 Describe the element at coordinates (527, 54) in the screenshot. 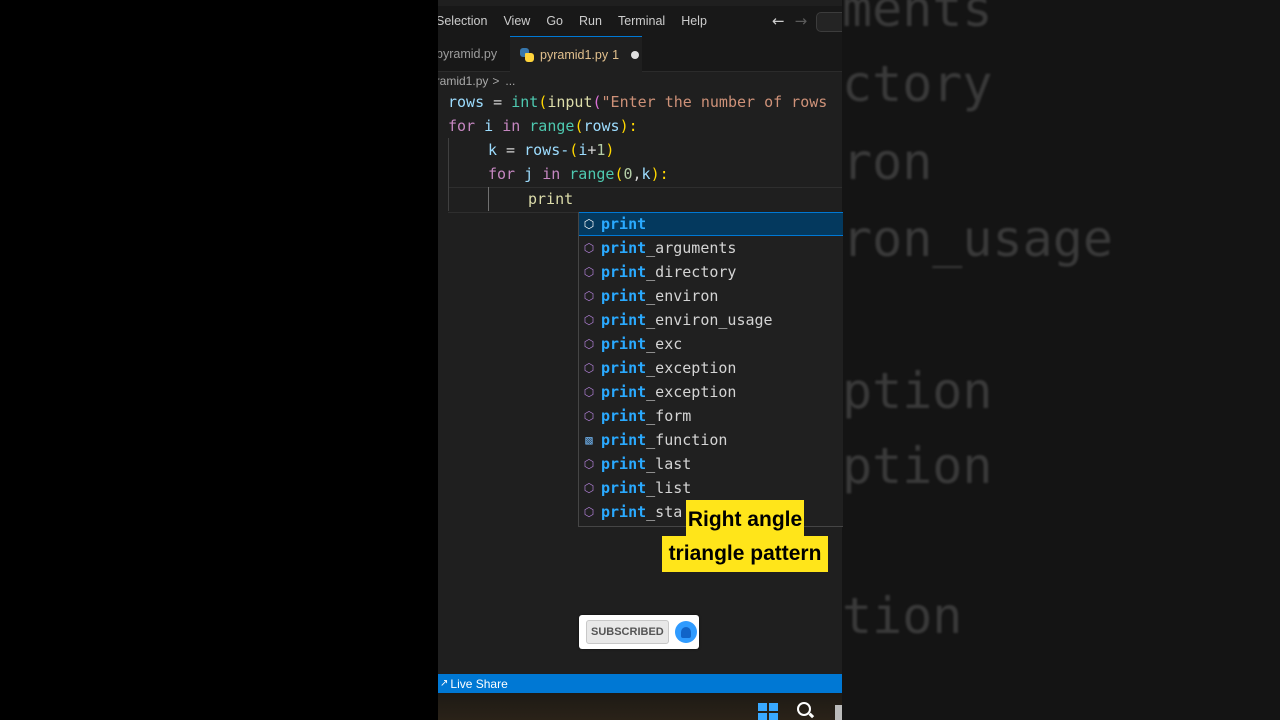

I see `python-icon` at that location.